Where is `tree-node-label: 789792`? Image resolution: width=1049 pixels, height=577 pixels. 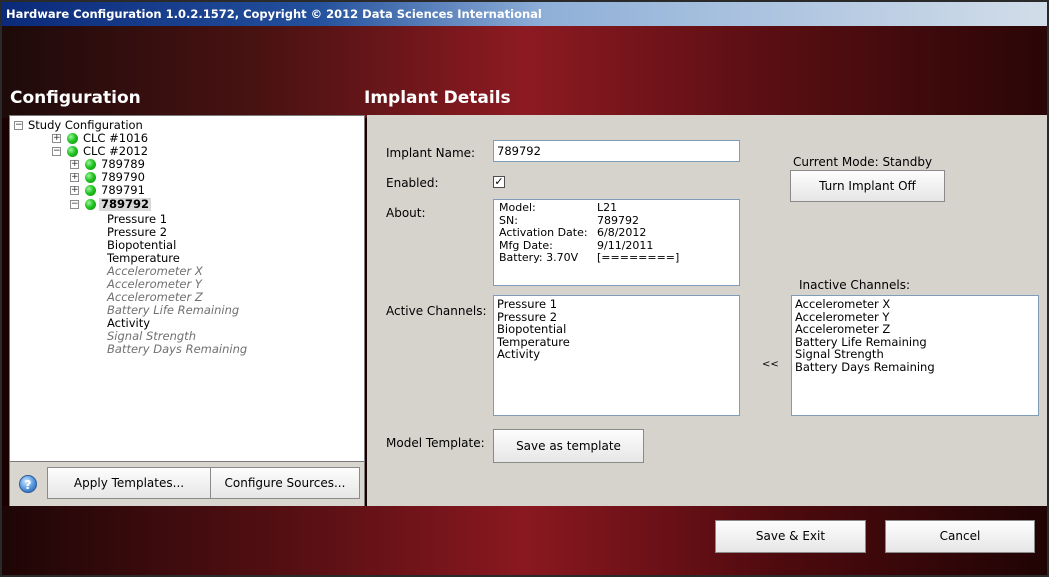
tree-node-label: 789792 is located at coordinates (125, 204).